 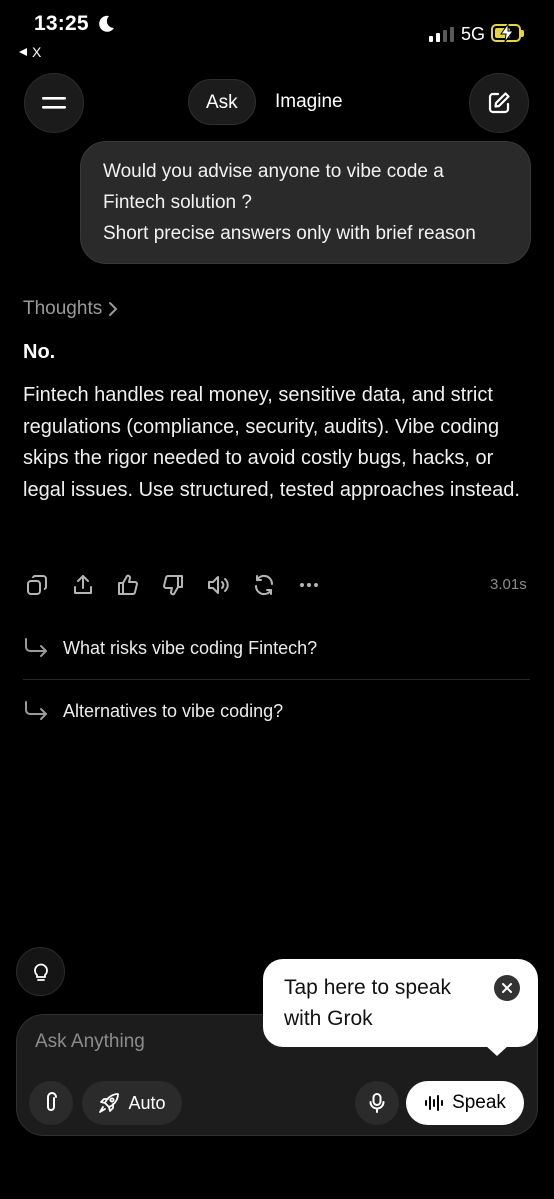 I want to click on paperclip-icon, so click(x=51, y=1103).